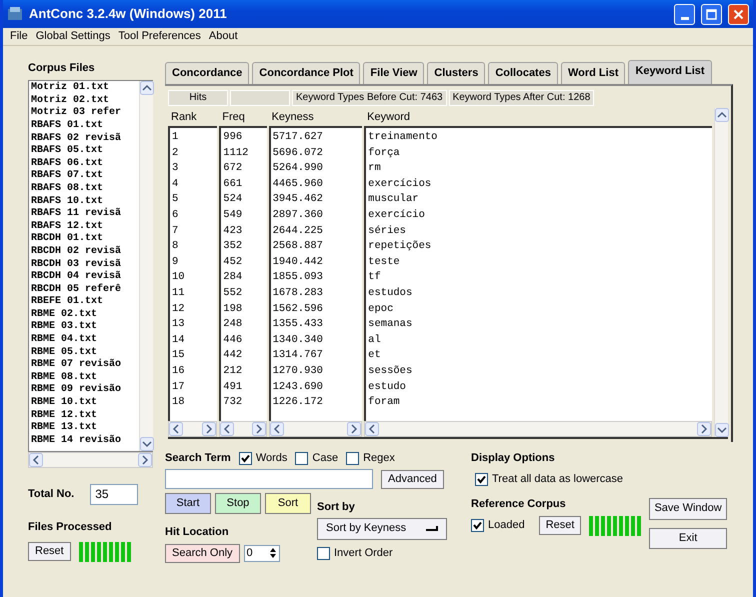 Image resolution: width=756 pixels, height=597 pixels. What do you see at coordinates (306, 73) in the screenshot?
I see `tab: Concordance Plot` at bounding box center [306, 73].